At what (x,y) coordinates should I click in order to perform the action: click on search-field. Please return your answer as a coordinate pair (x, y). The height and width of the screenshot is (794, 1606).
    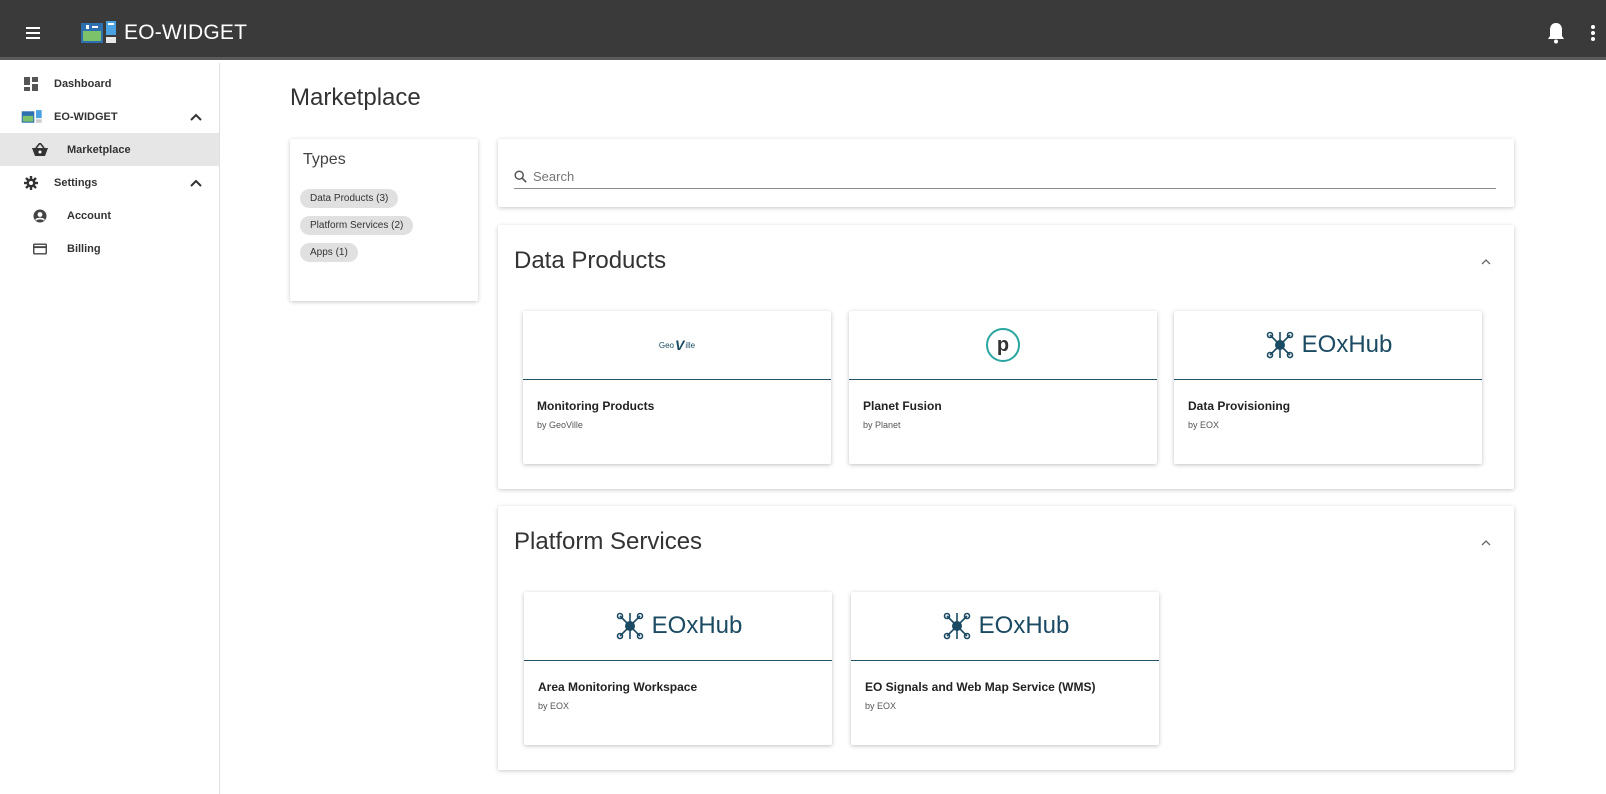
    Looking at the image, I should click on (1005, 177).